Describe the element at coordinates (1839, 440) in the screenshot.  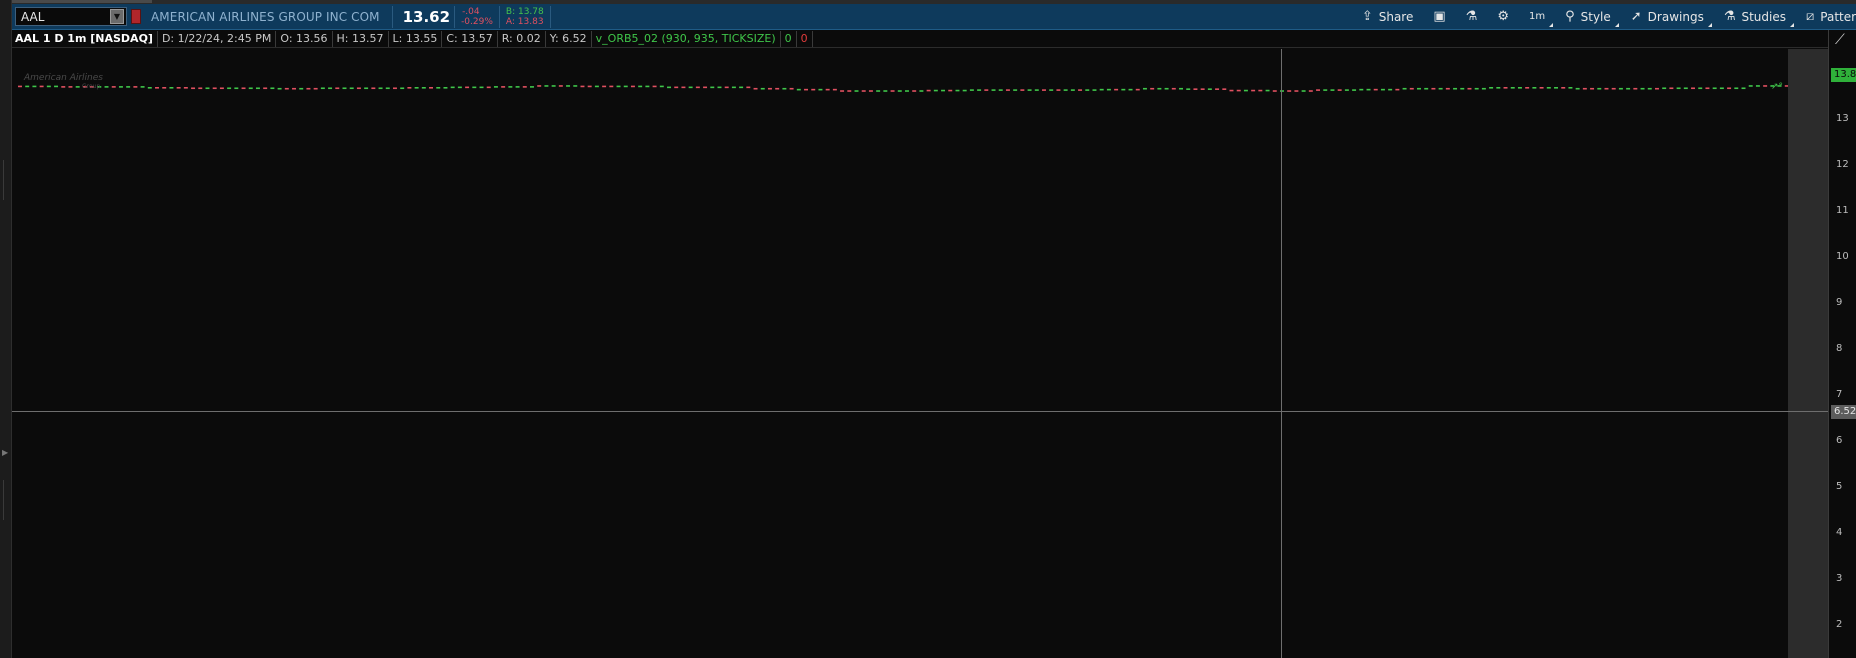
I see `price-axis-label: 6` at that location.